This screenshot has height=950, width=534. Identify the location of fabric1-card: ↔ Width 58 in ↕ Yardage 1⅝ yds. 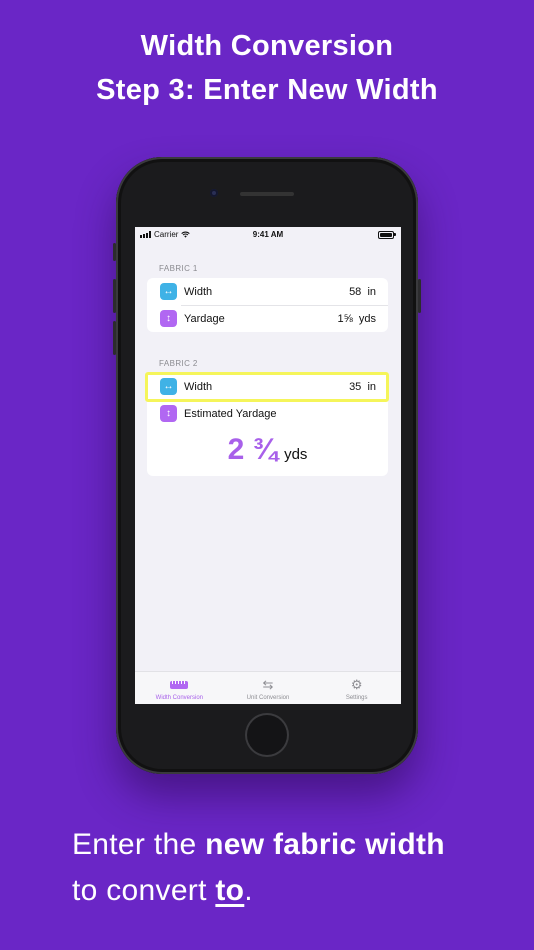
(267, 305).